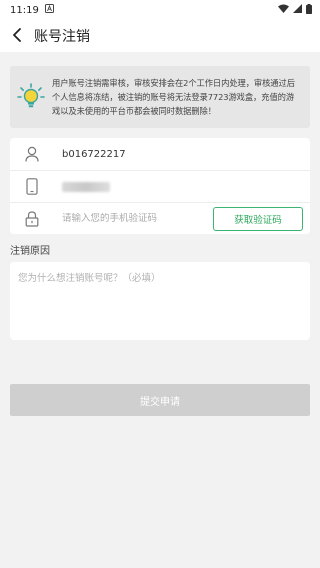  Describe the element at coordinates (309, 10) in the screenshot. I see `battery-icon` at that location.